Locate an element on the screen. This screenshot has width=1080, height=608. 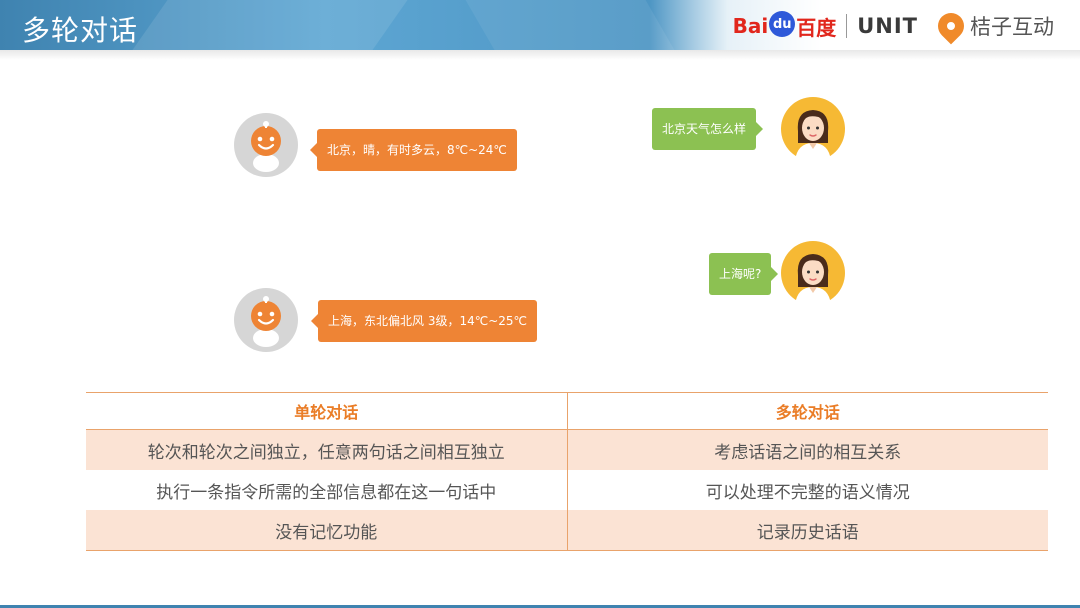
juzi-logo: 桔子互动 is located at coordinates (993, 26).